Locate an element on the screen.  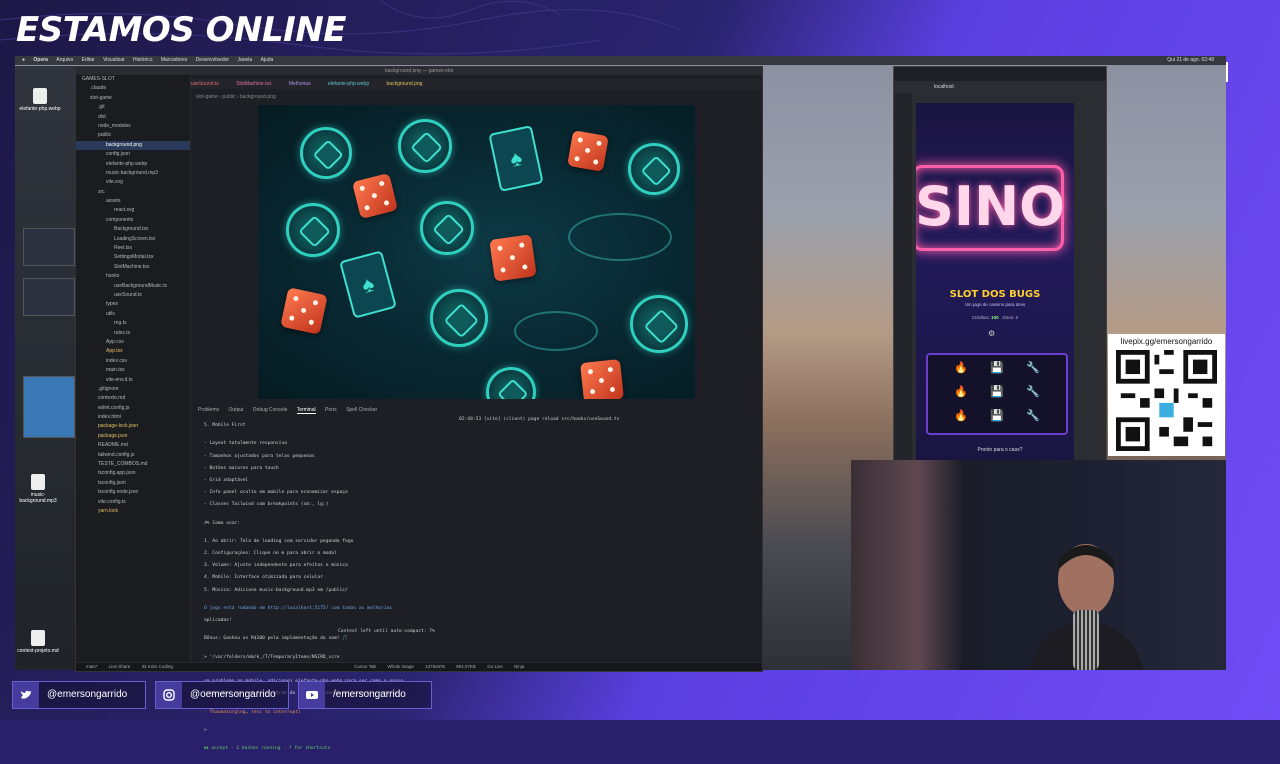
tree-item: react.svg is located at coordinates (133, 210).